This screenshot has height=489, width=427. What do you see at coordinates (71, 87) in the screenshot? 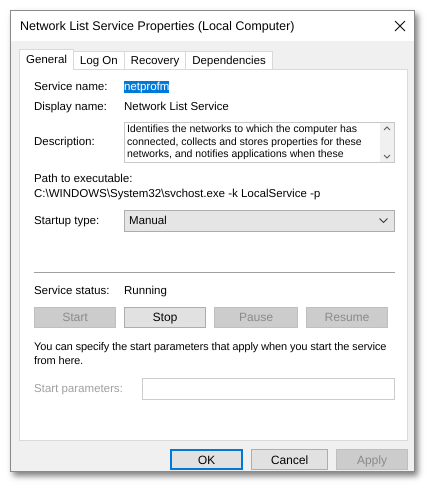
I see `field-label: Service name:` at bounding box center [71, 87].